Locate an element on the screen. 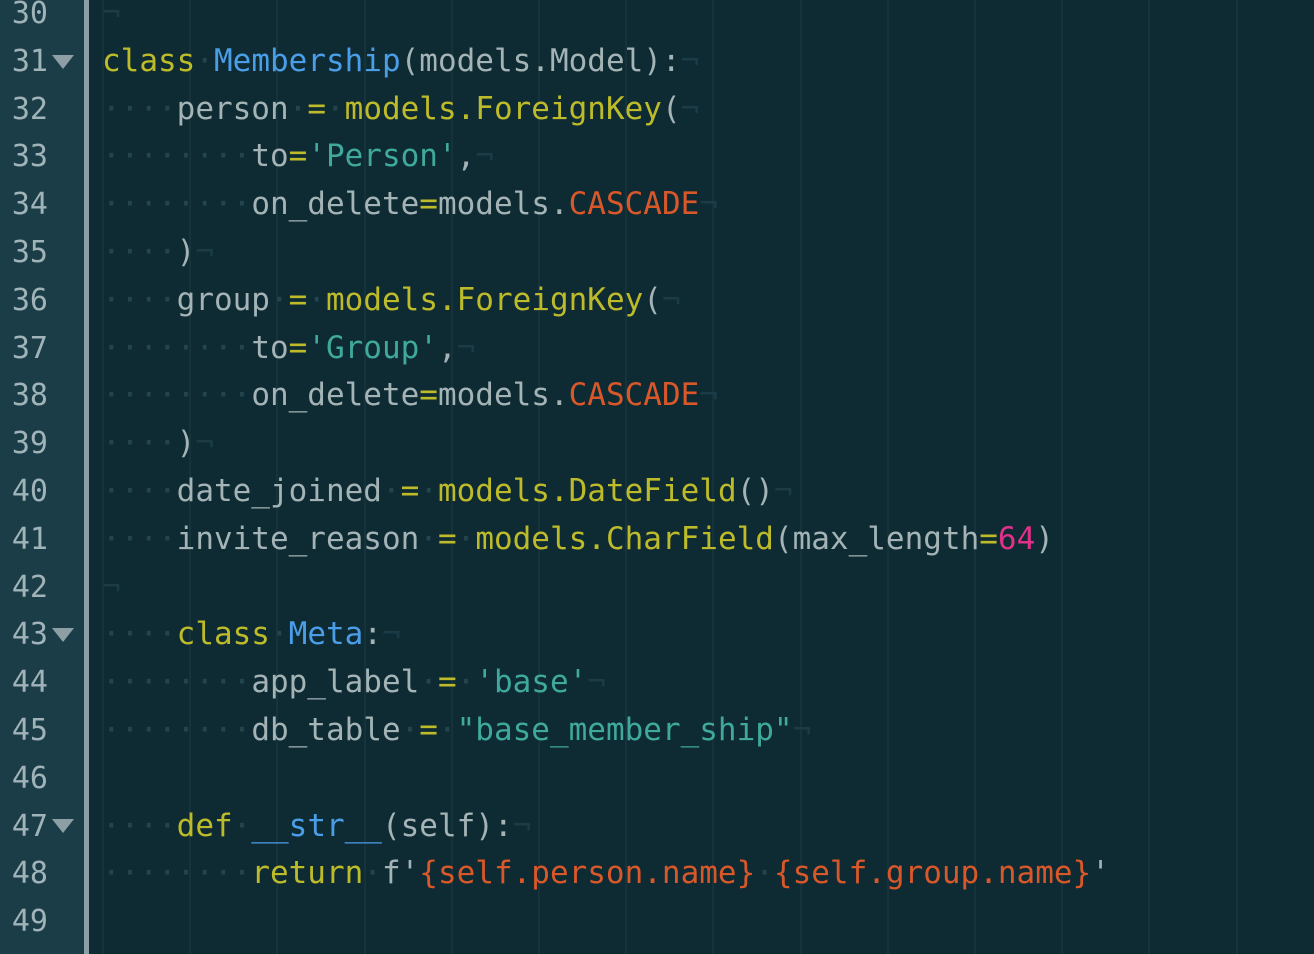 The height and width of the screenshot is (954, 1314). code-line-text: ········to='Group',¬ is located at coordinates (282, 349).